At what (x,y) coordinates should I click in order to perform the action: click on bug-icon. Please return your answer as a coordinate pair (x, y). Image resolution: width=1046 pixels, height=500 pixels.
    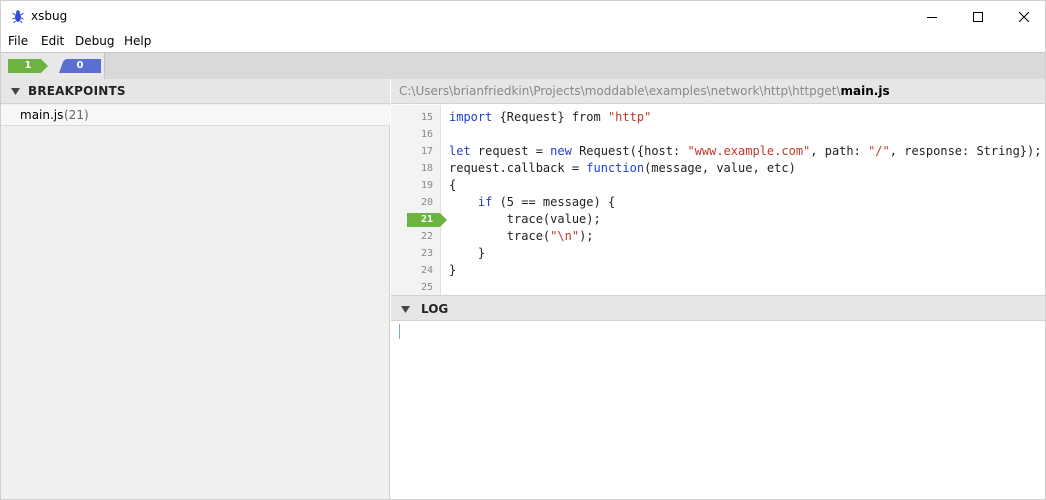
    Looking at the image, I should click on (18, 16).